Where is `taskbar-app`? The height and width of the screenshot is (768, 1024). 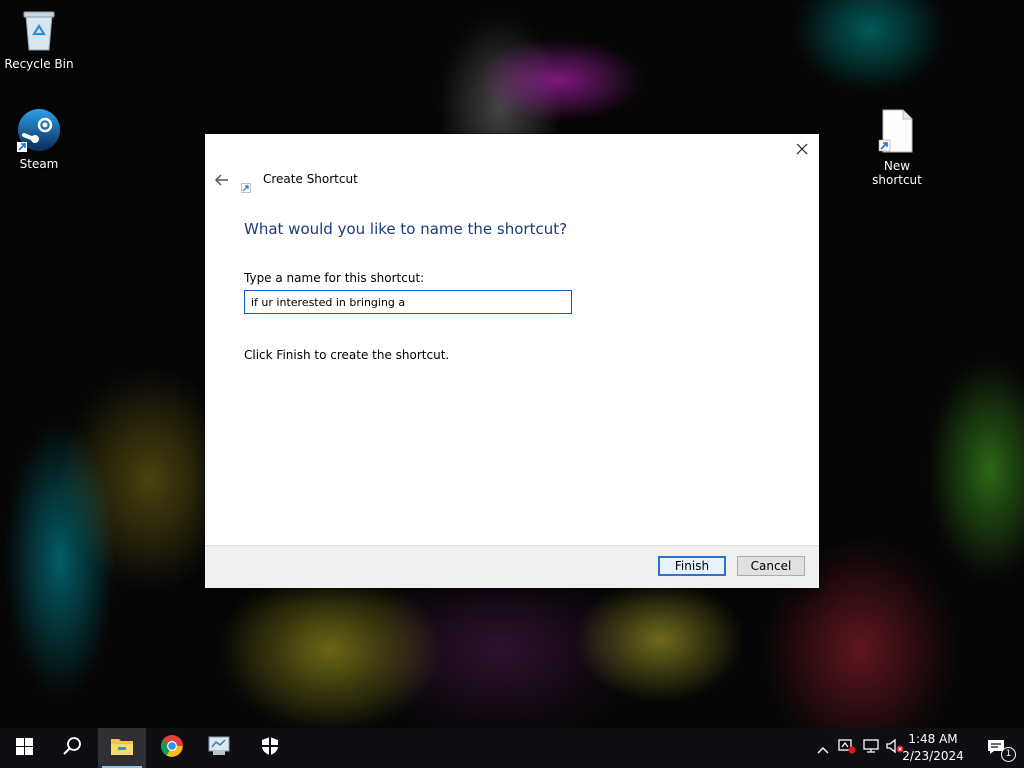
taskbar-app is located at coordinates (220, 748).